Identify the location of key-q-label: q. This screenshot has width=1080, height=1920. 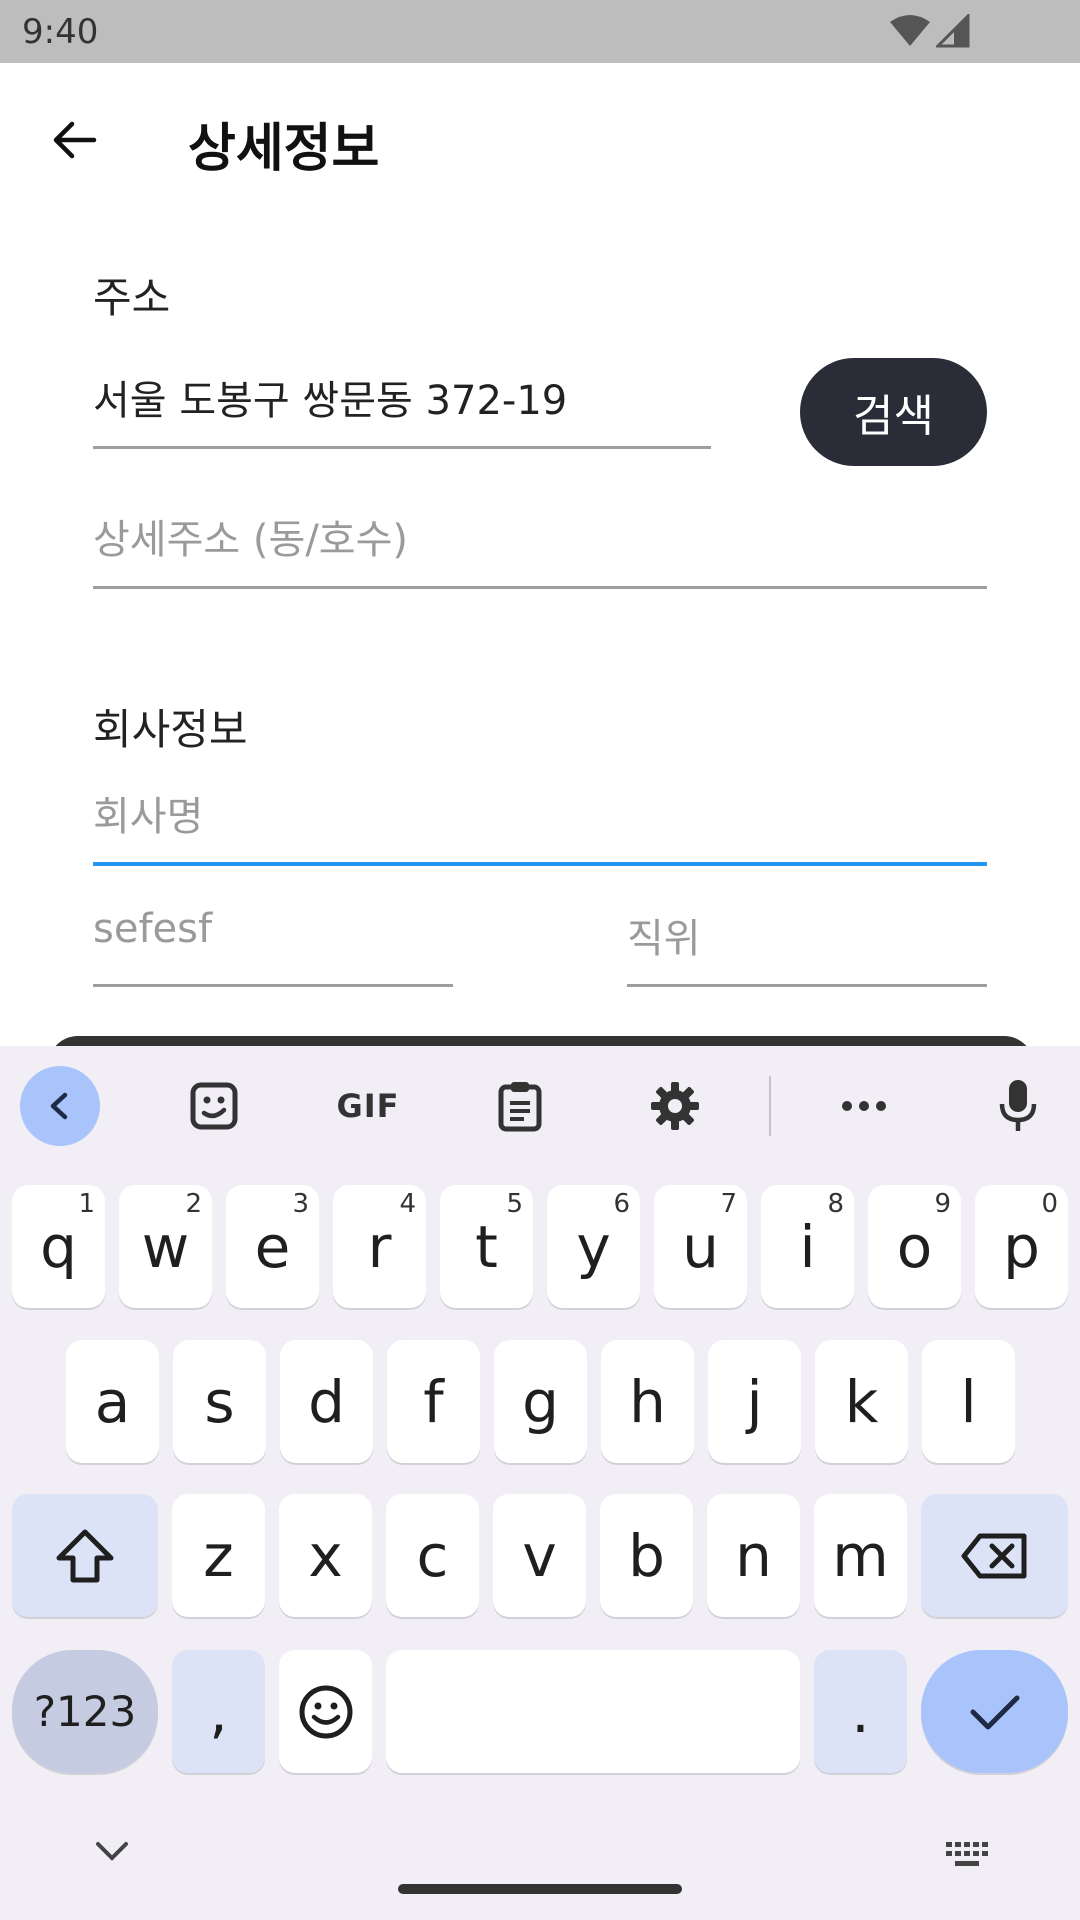
(58, 1246).